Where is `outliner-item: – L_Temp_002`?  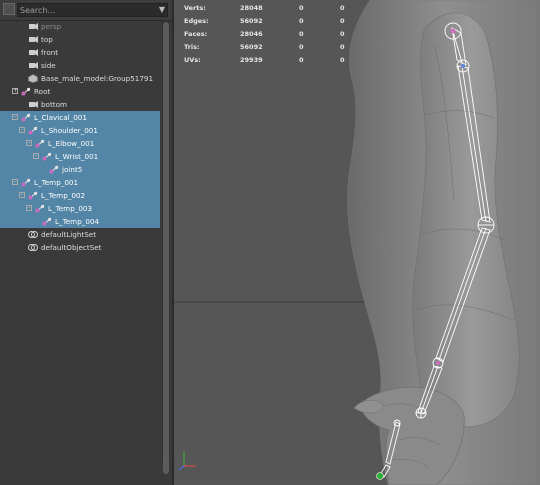 outliner-item: – L_Temp_002 is located at coordinates (80, 195).